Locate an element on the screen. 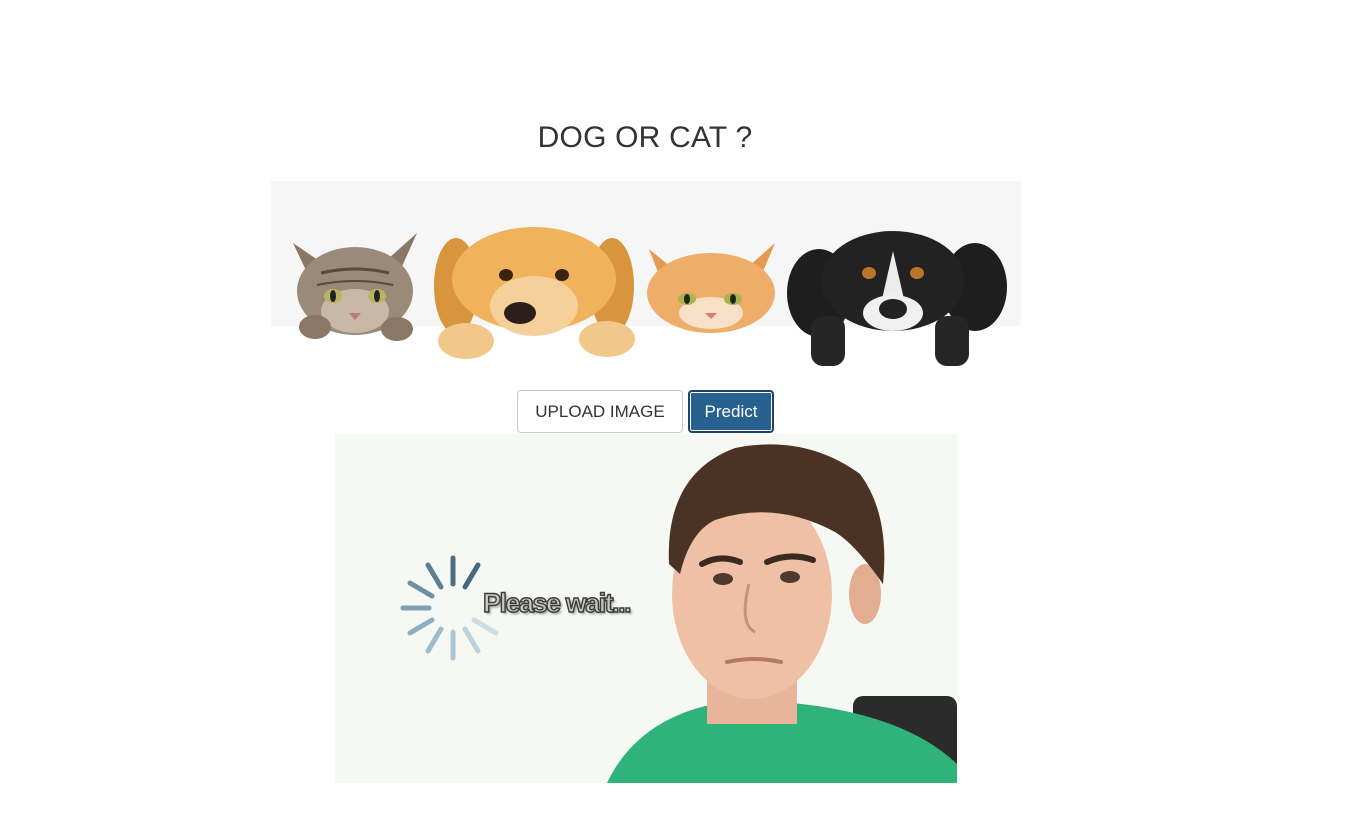 Image resolution: width=1348 pixels, height=821 pixels. action-buttons: UPLOAD IMAGE Predict is located at coordinates (645, 411).